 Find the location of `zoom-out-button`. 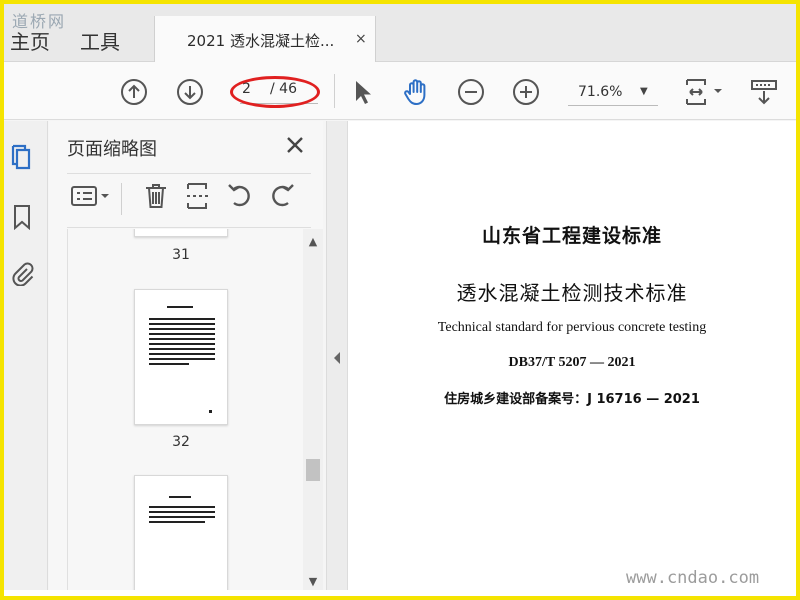

zoom-out-button is located at coordinates (471, 92).